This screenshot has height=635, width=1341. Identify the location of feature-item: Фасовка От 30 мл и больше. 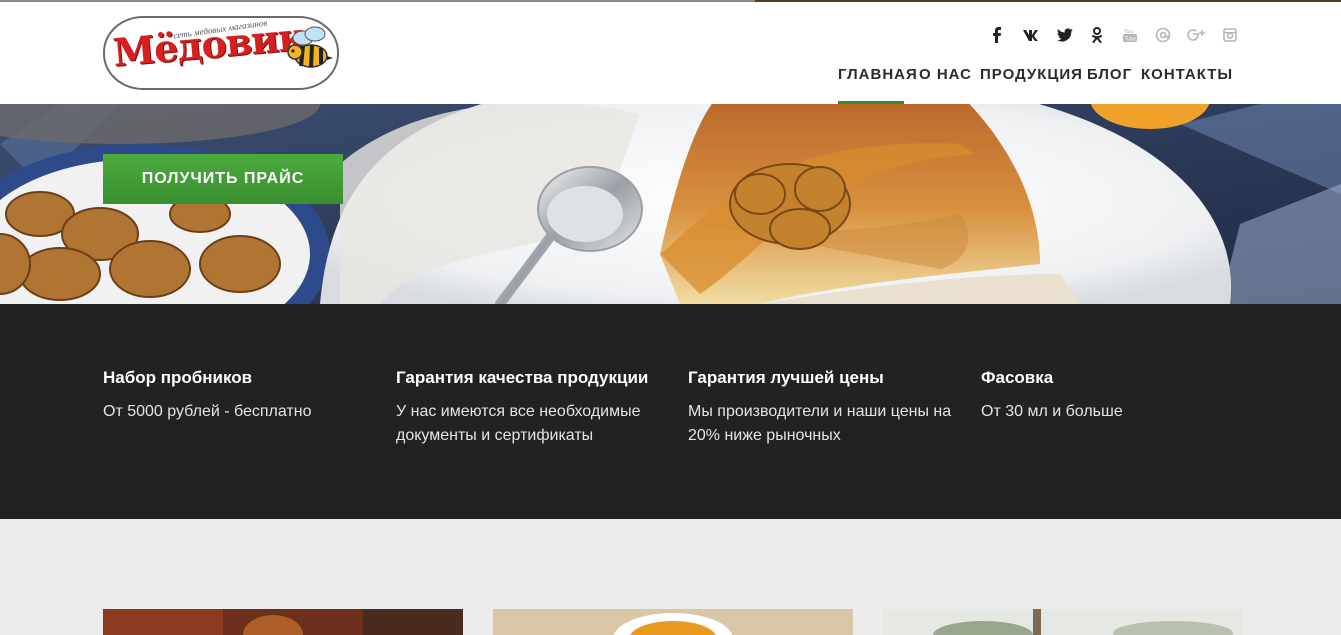
(1118, 396).